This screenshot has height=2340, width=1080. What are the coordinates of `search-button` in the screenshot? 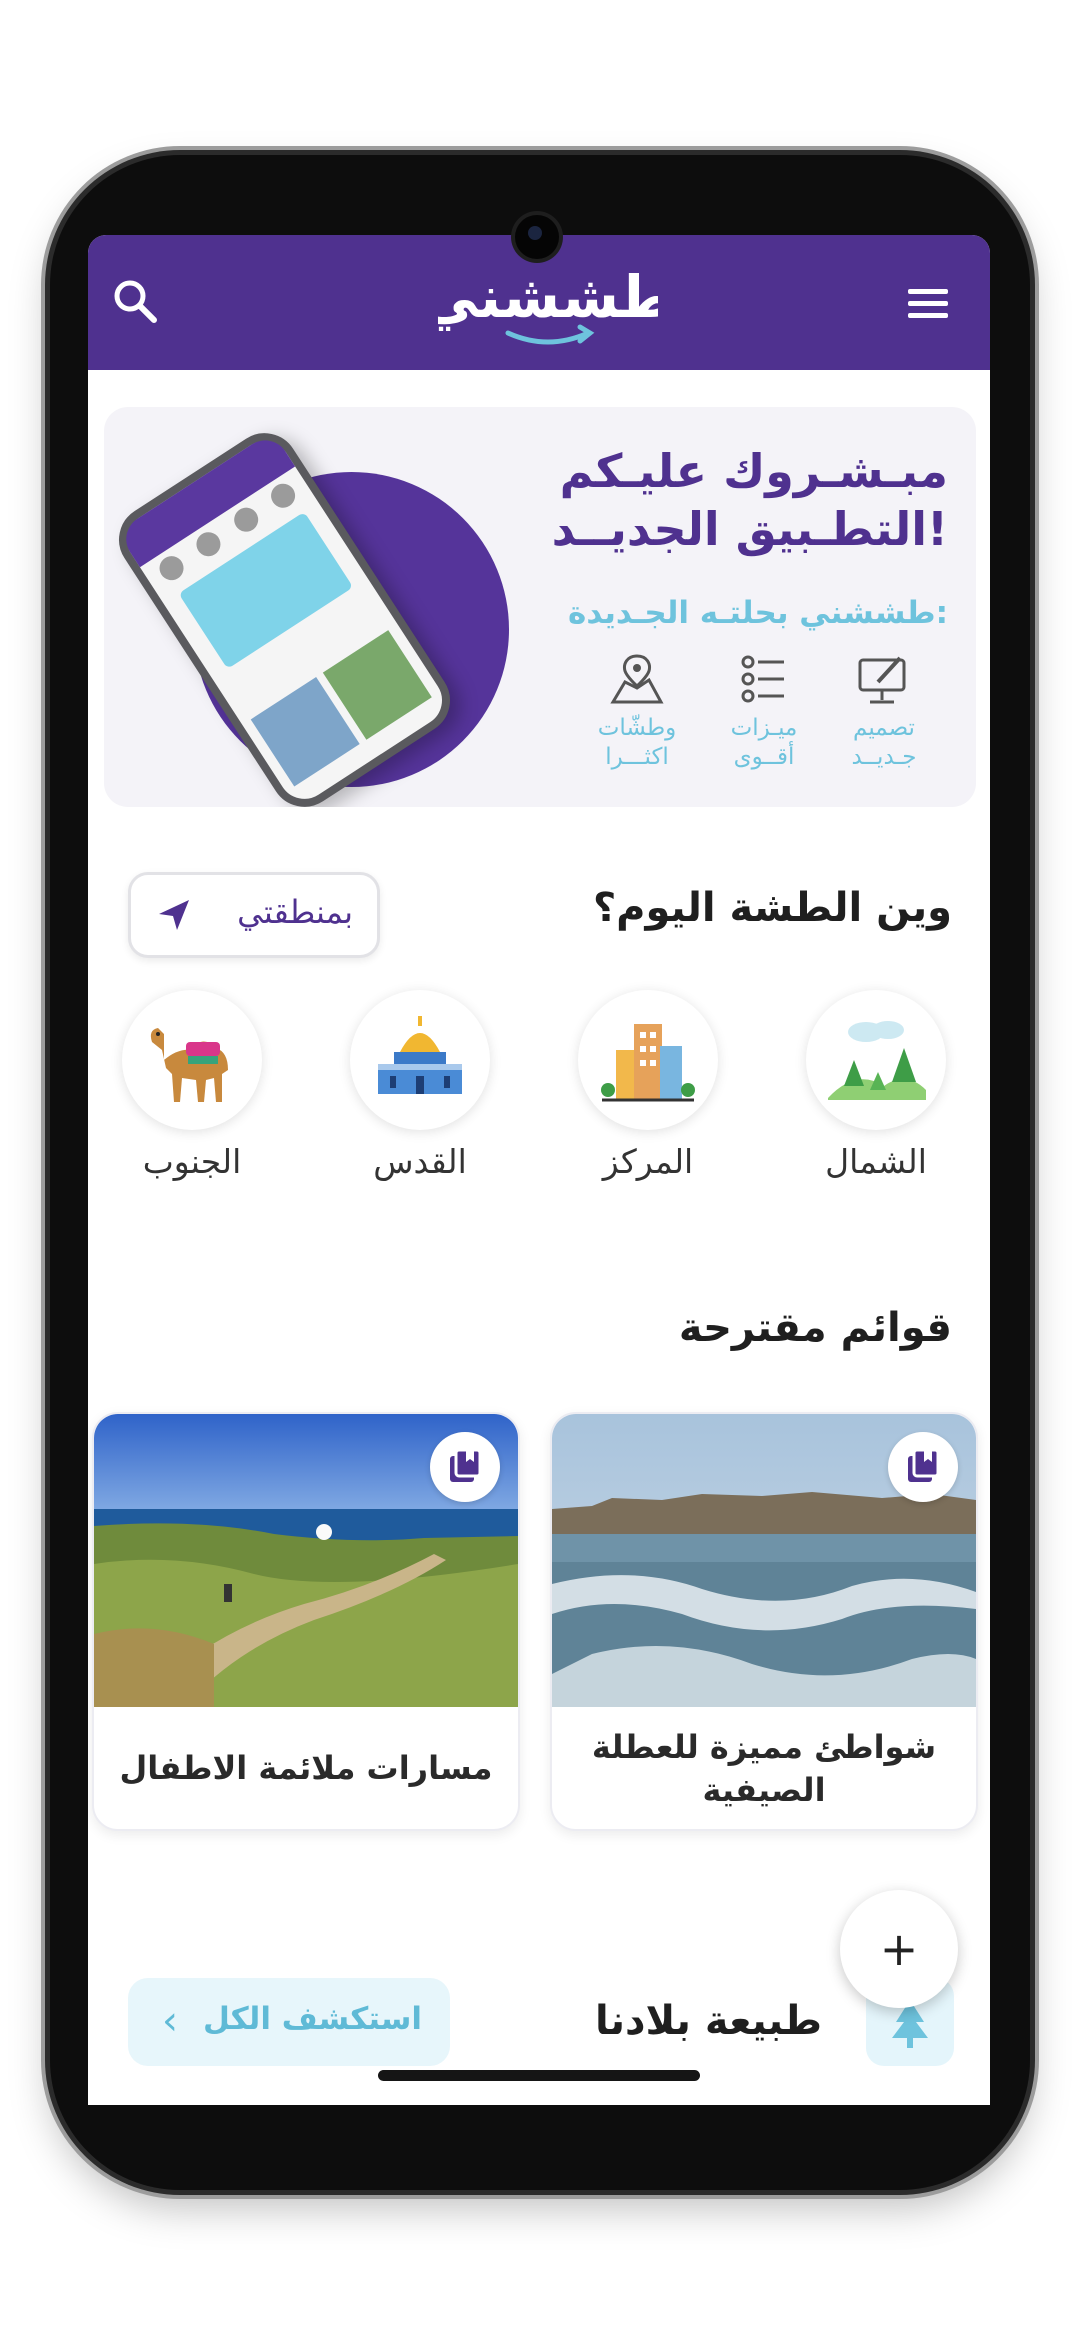 It's located at (136, 302).